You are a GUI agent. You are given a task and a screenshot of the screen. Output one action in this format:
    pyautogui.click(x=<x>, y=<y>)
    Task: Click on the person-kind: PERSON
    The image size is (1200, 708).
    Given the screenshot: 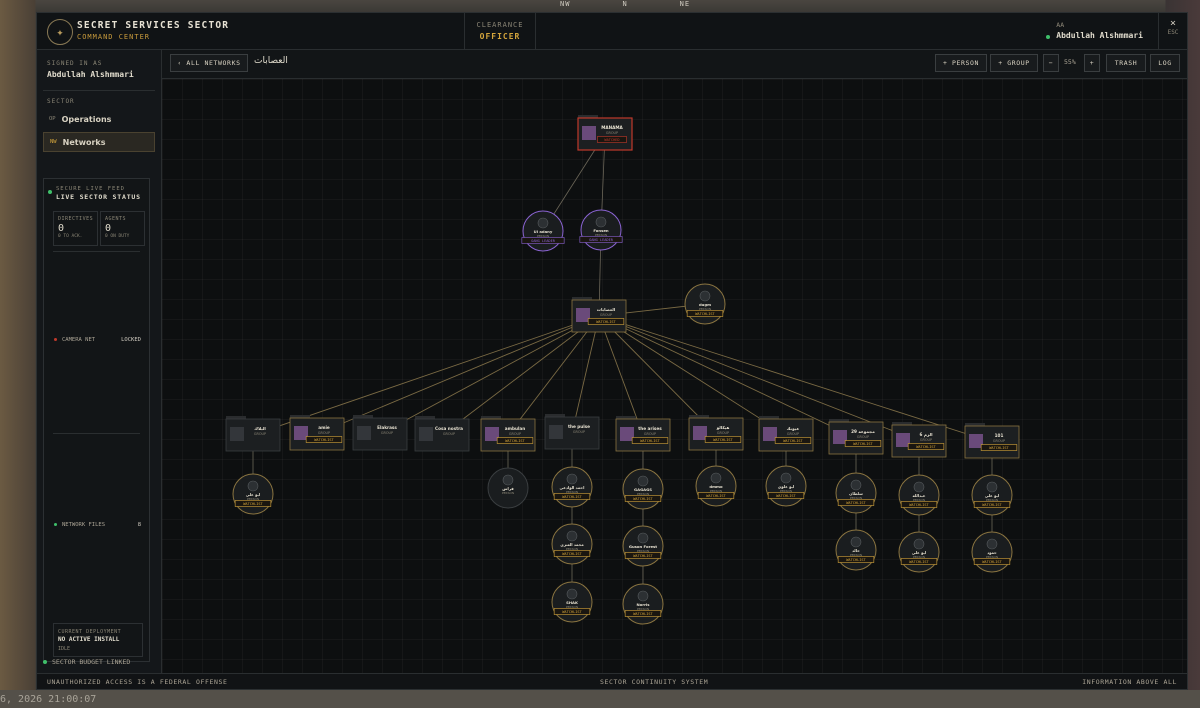 What is the action you would take?
    pyautogui.click(x=508, y=493)
    